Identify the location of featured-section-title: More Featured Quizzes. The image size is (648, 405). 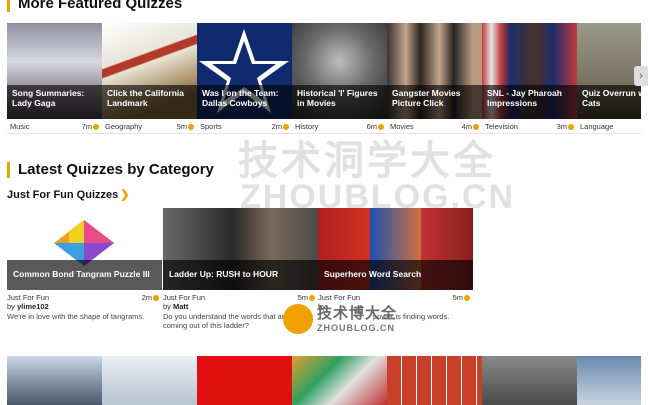
(94, 6).